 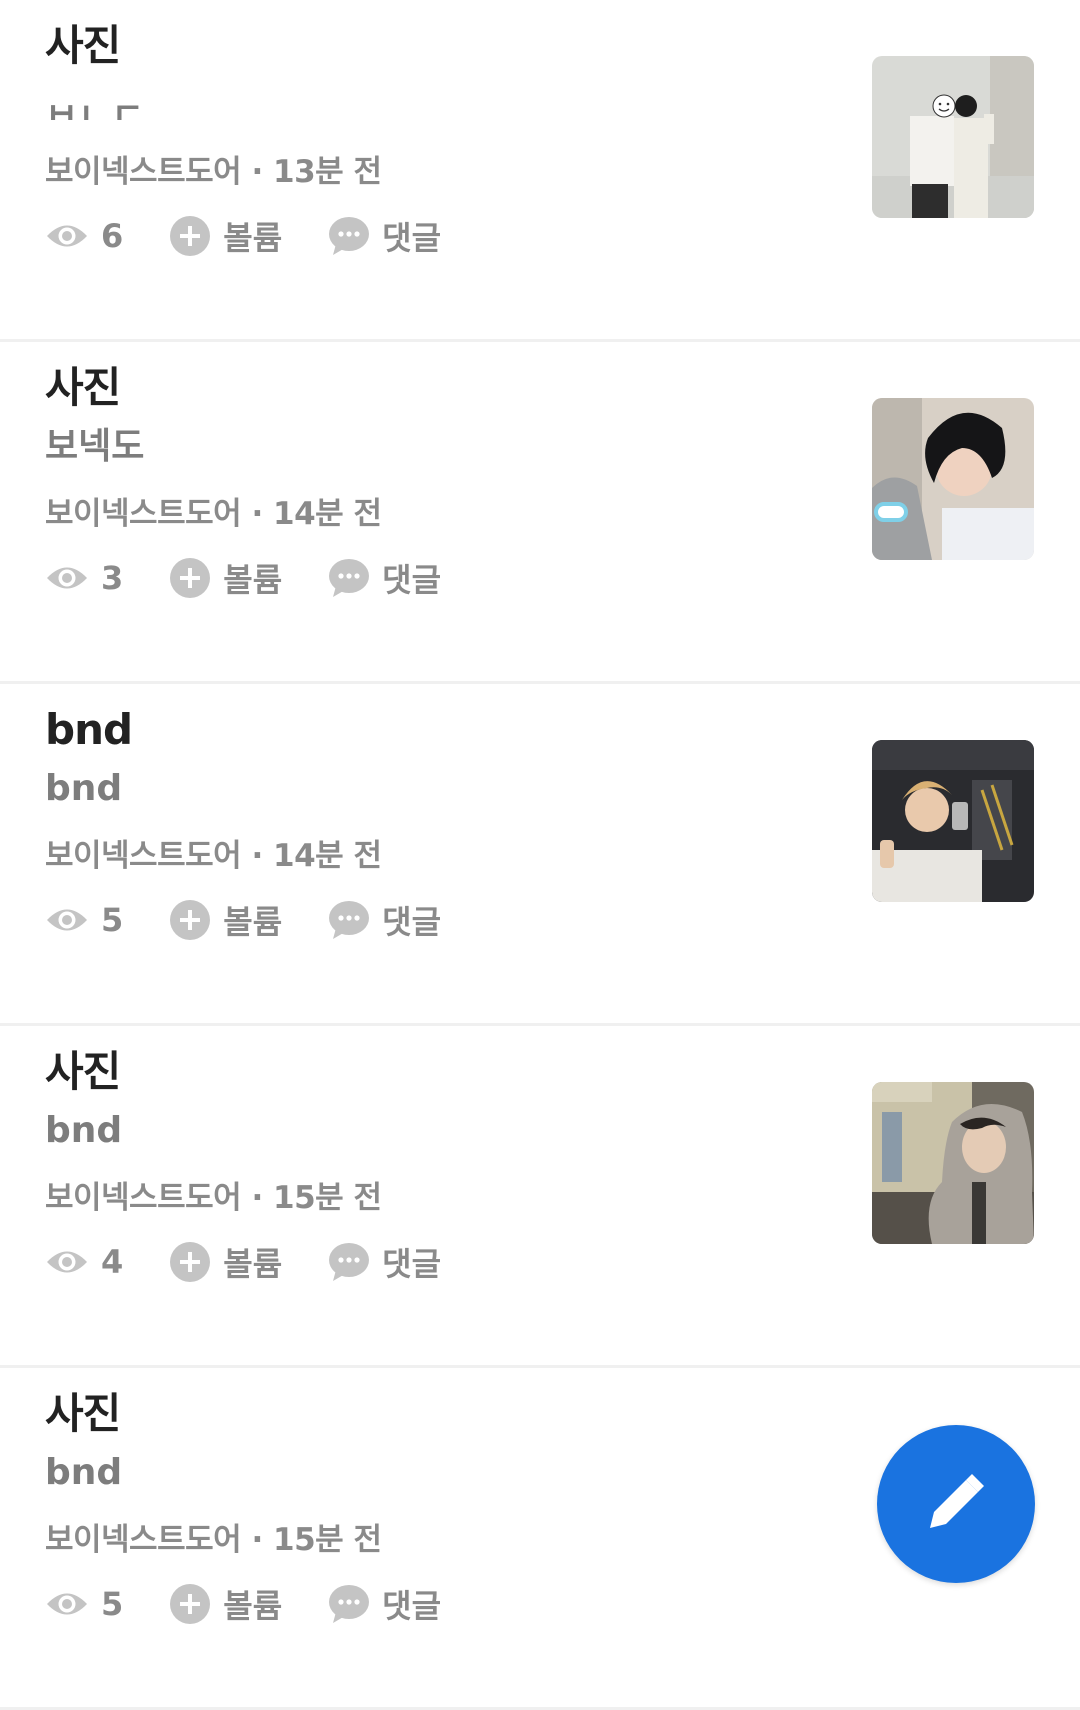 What do you see at coordinates (89, 730) in the screenshot?
I see `post-title: bnd` at bounding box center [89, 730].